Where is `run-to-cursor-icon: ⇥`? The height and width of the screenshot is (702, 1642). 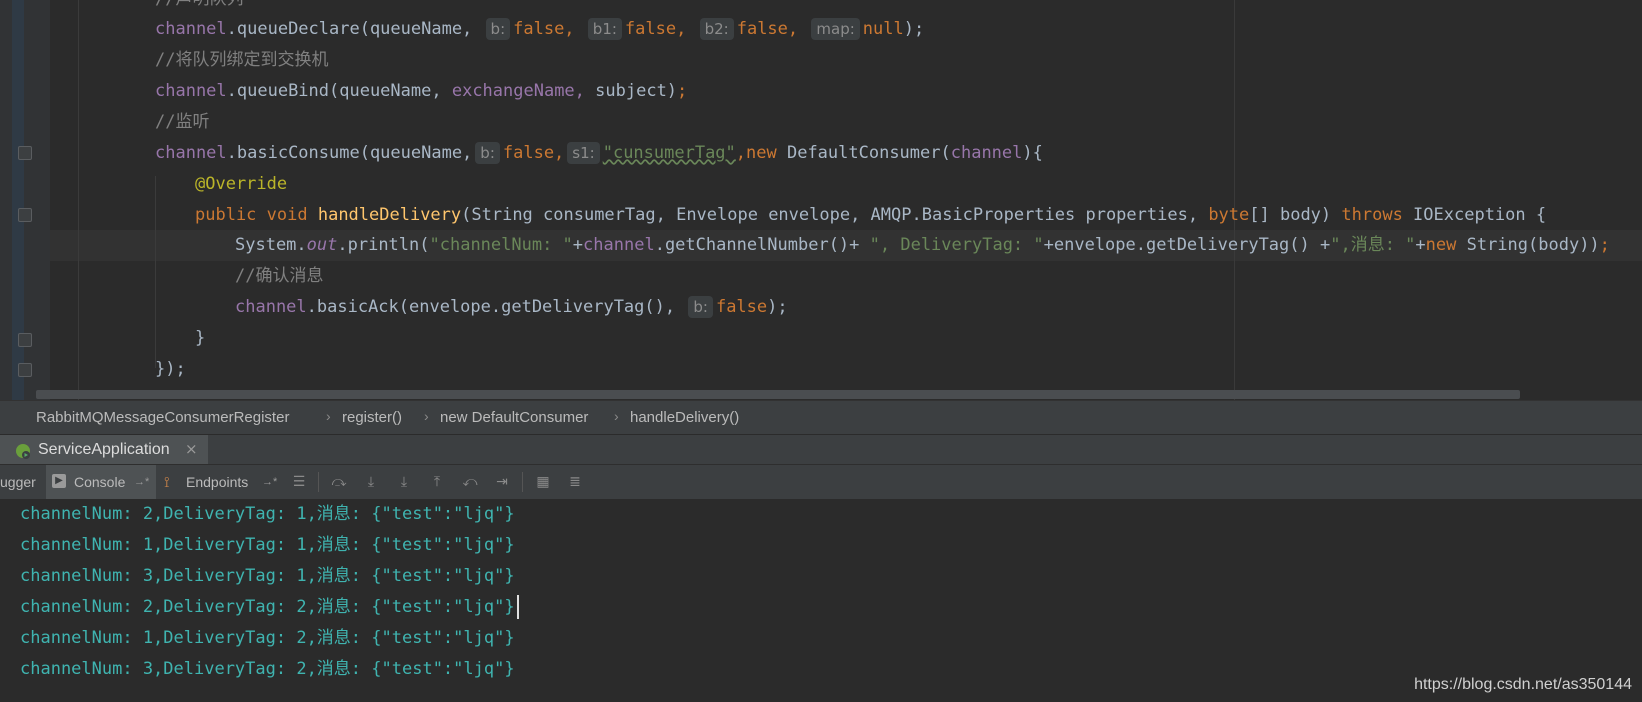
run-to-cursor-icon: ⇥ is located at coordinates (502, 482).